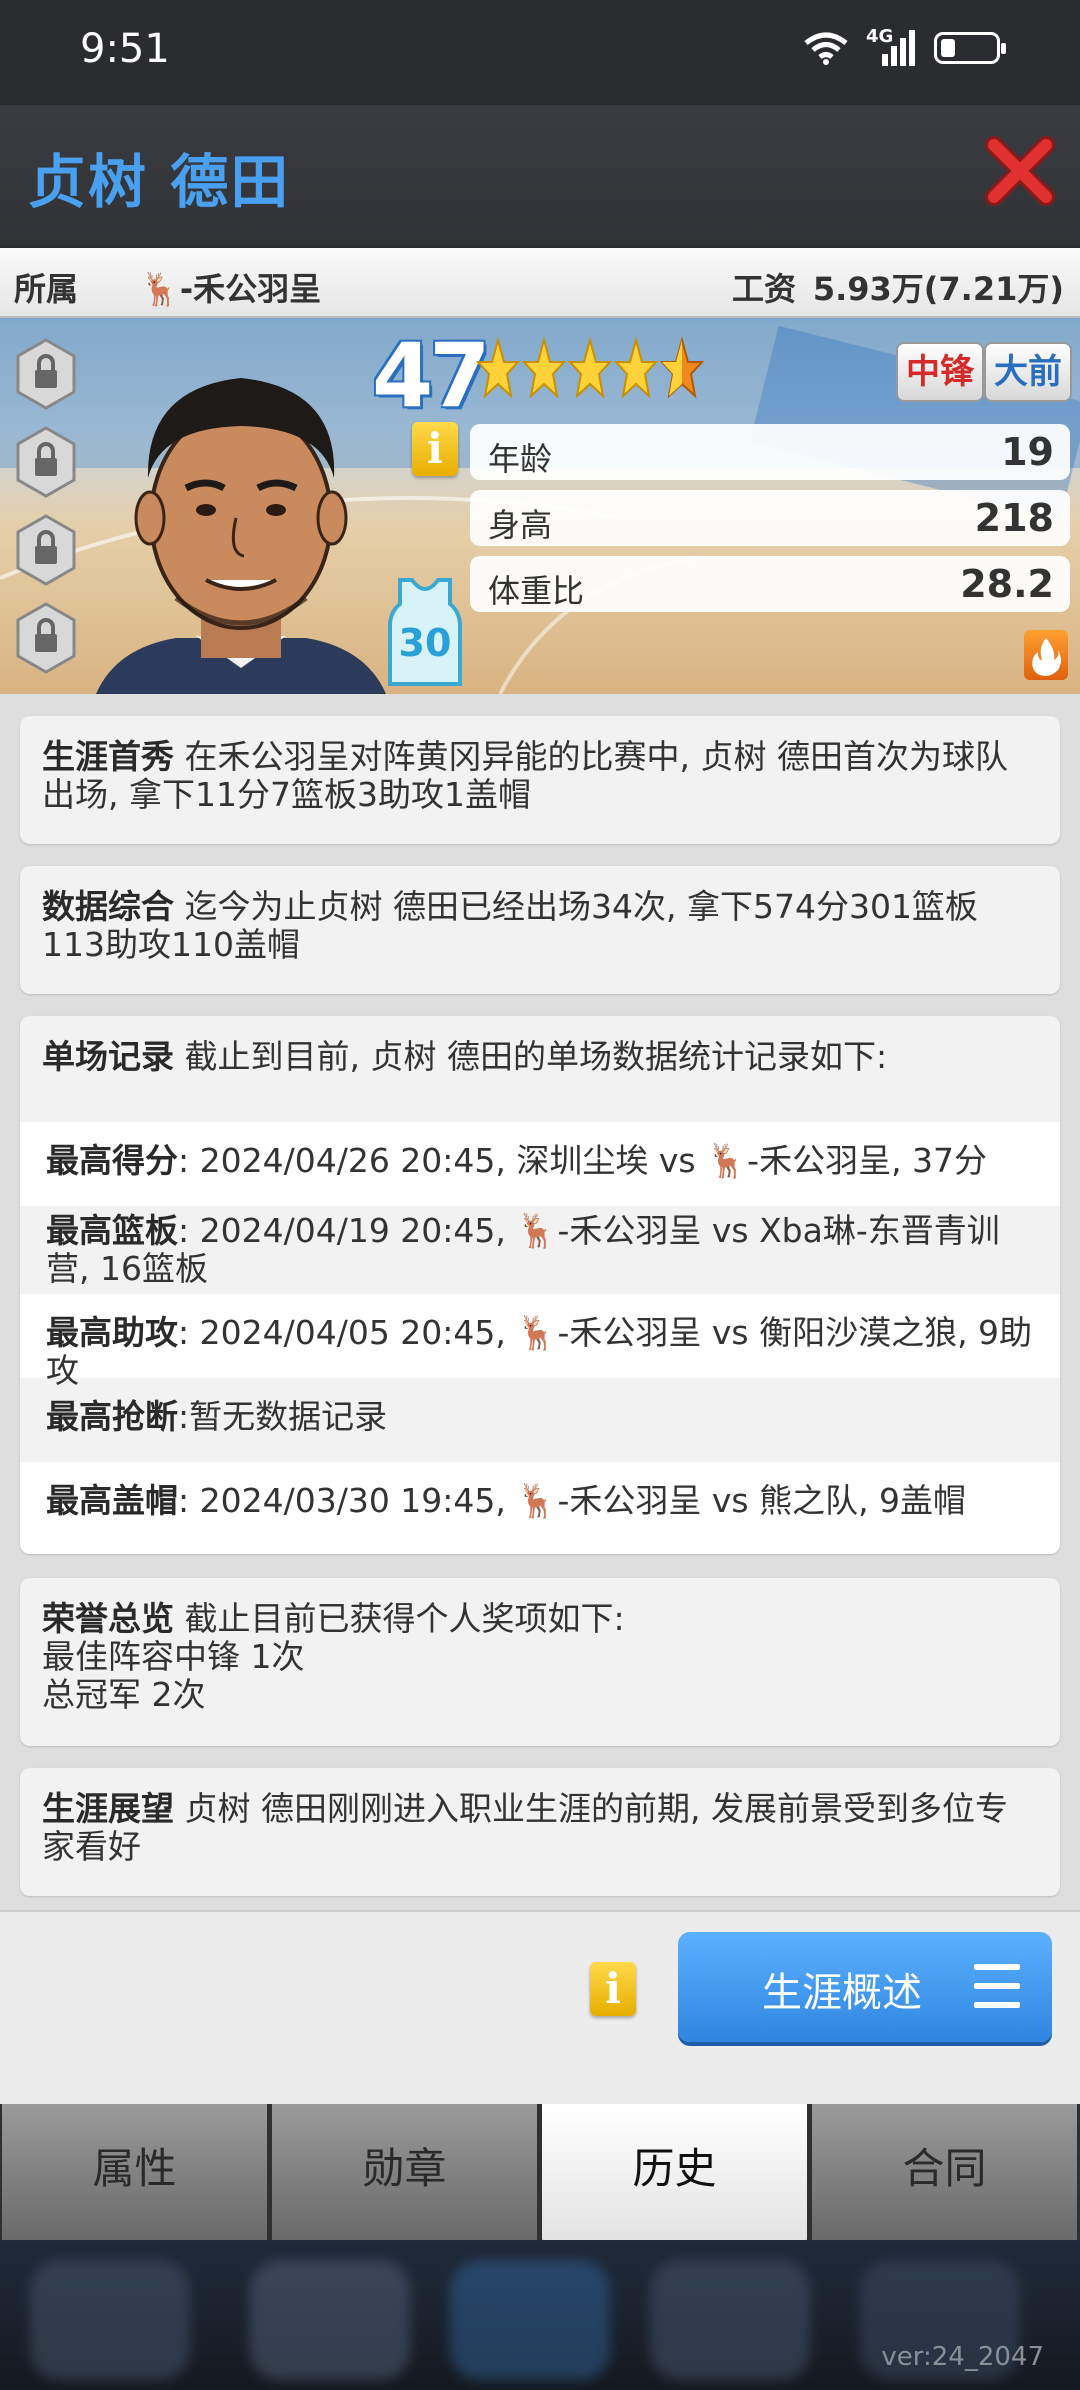 This screenshot has height=2390, width=1080. What do you see at coordinates (425, 643) in the screenshot?
I see `jersey-number: 30` at bounding box center [425, 643].